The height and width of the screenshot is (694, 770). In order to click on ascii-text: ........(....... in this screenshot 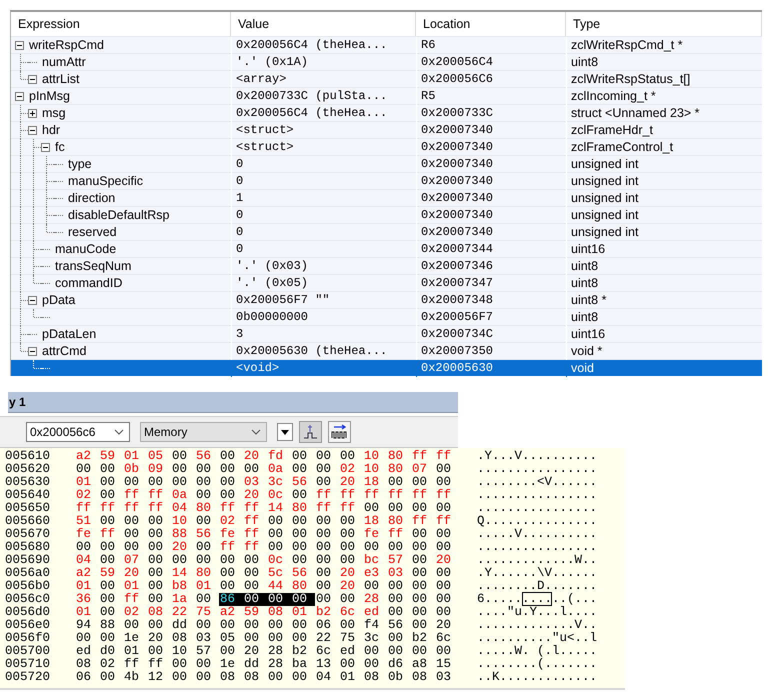, I will do `click(537, 664)`.